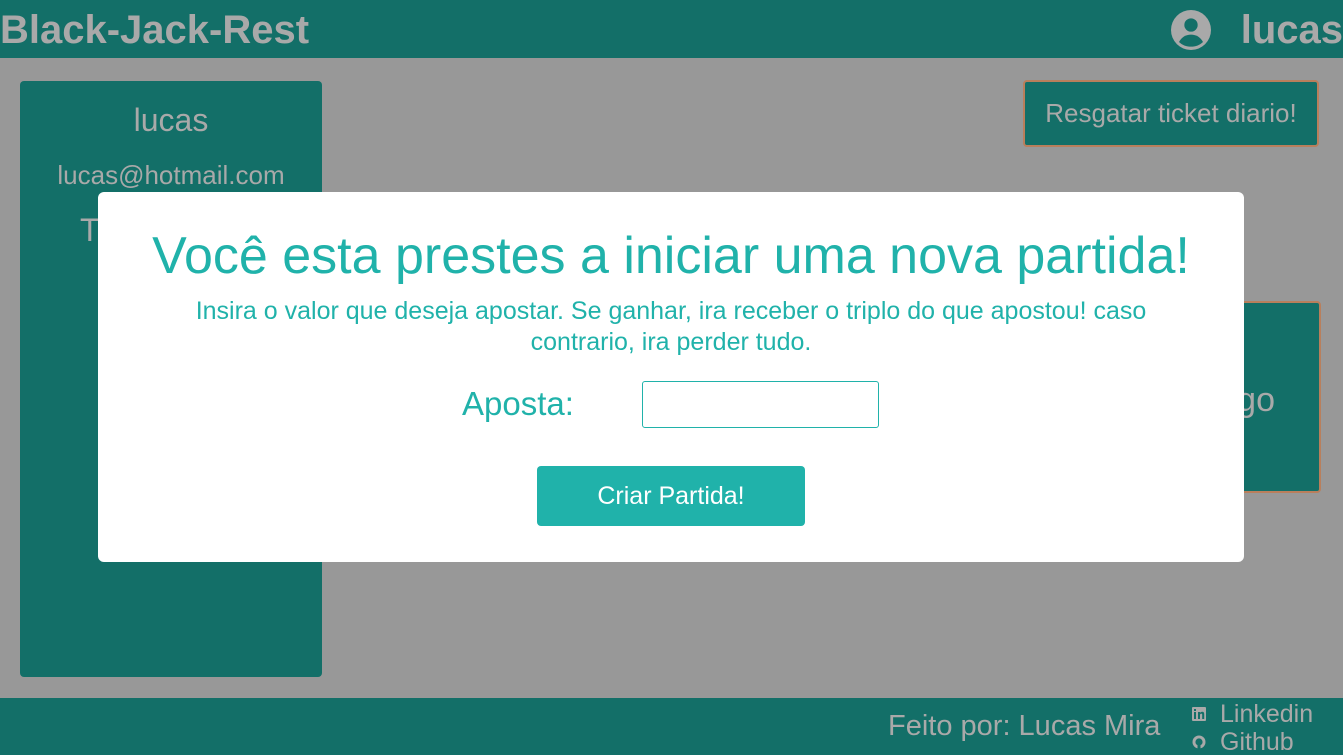  I want to click on bet-input, so click(760, 404).